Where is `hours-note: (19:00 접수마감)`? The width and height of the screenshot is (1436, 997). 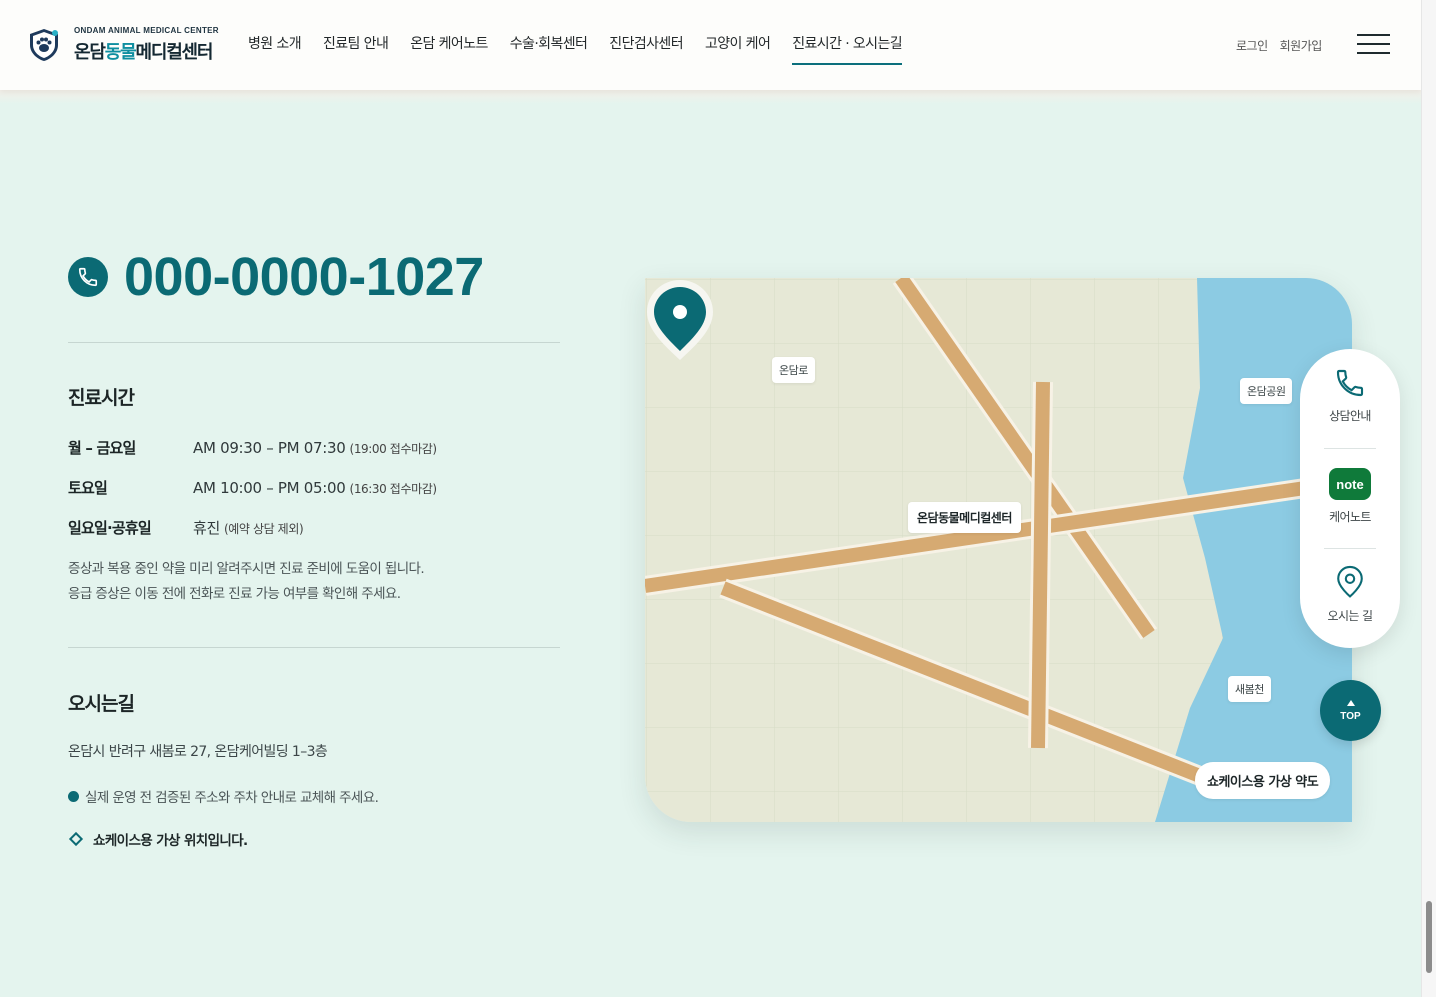
hours-note: (19:00 접수마감) is located at coordinates (393, 449).